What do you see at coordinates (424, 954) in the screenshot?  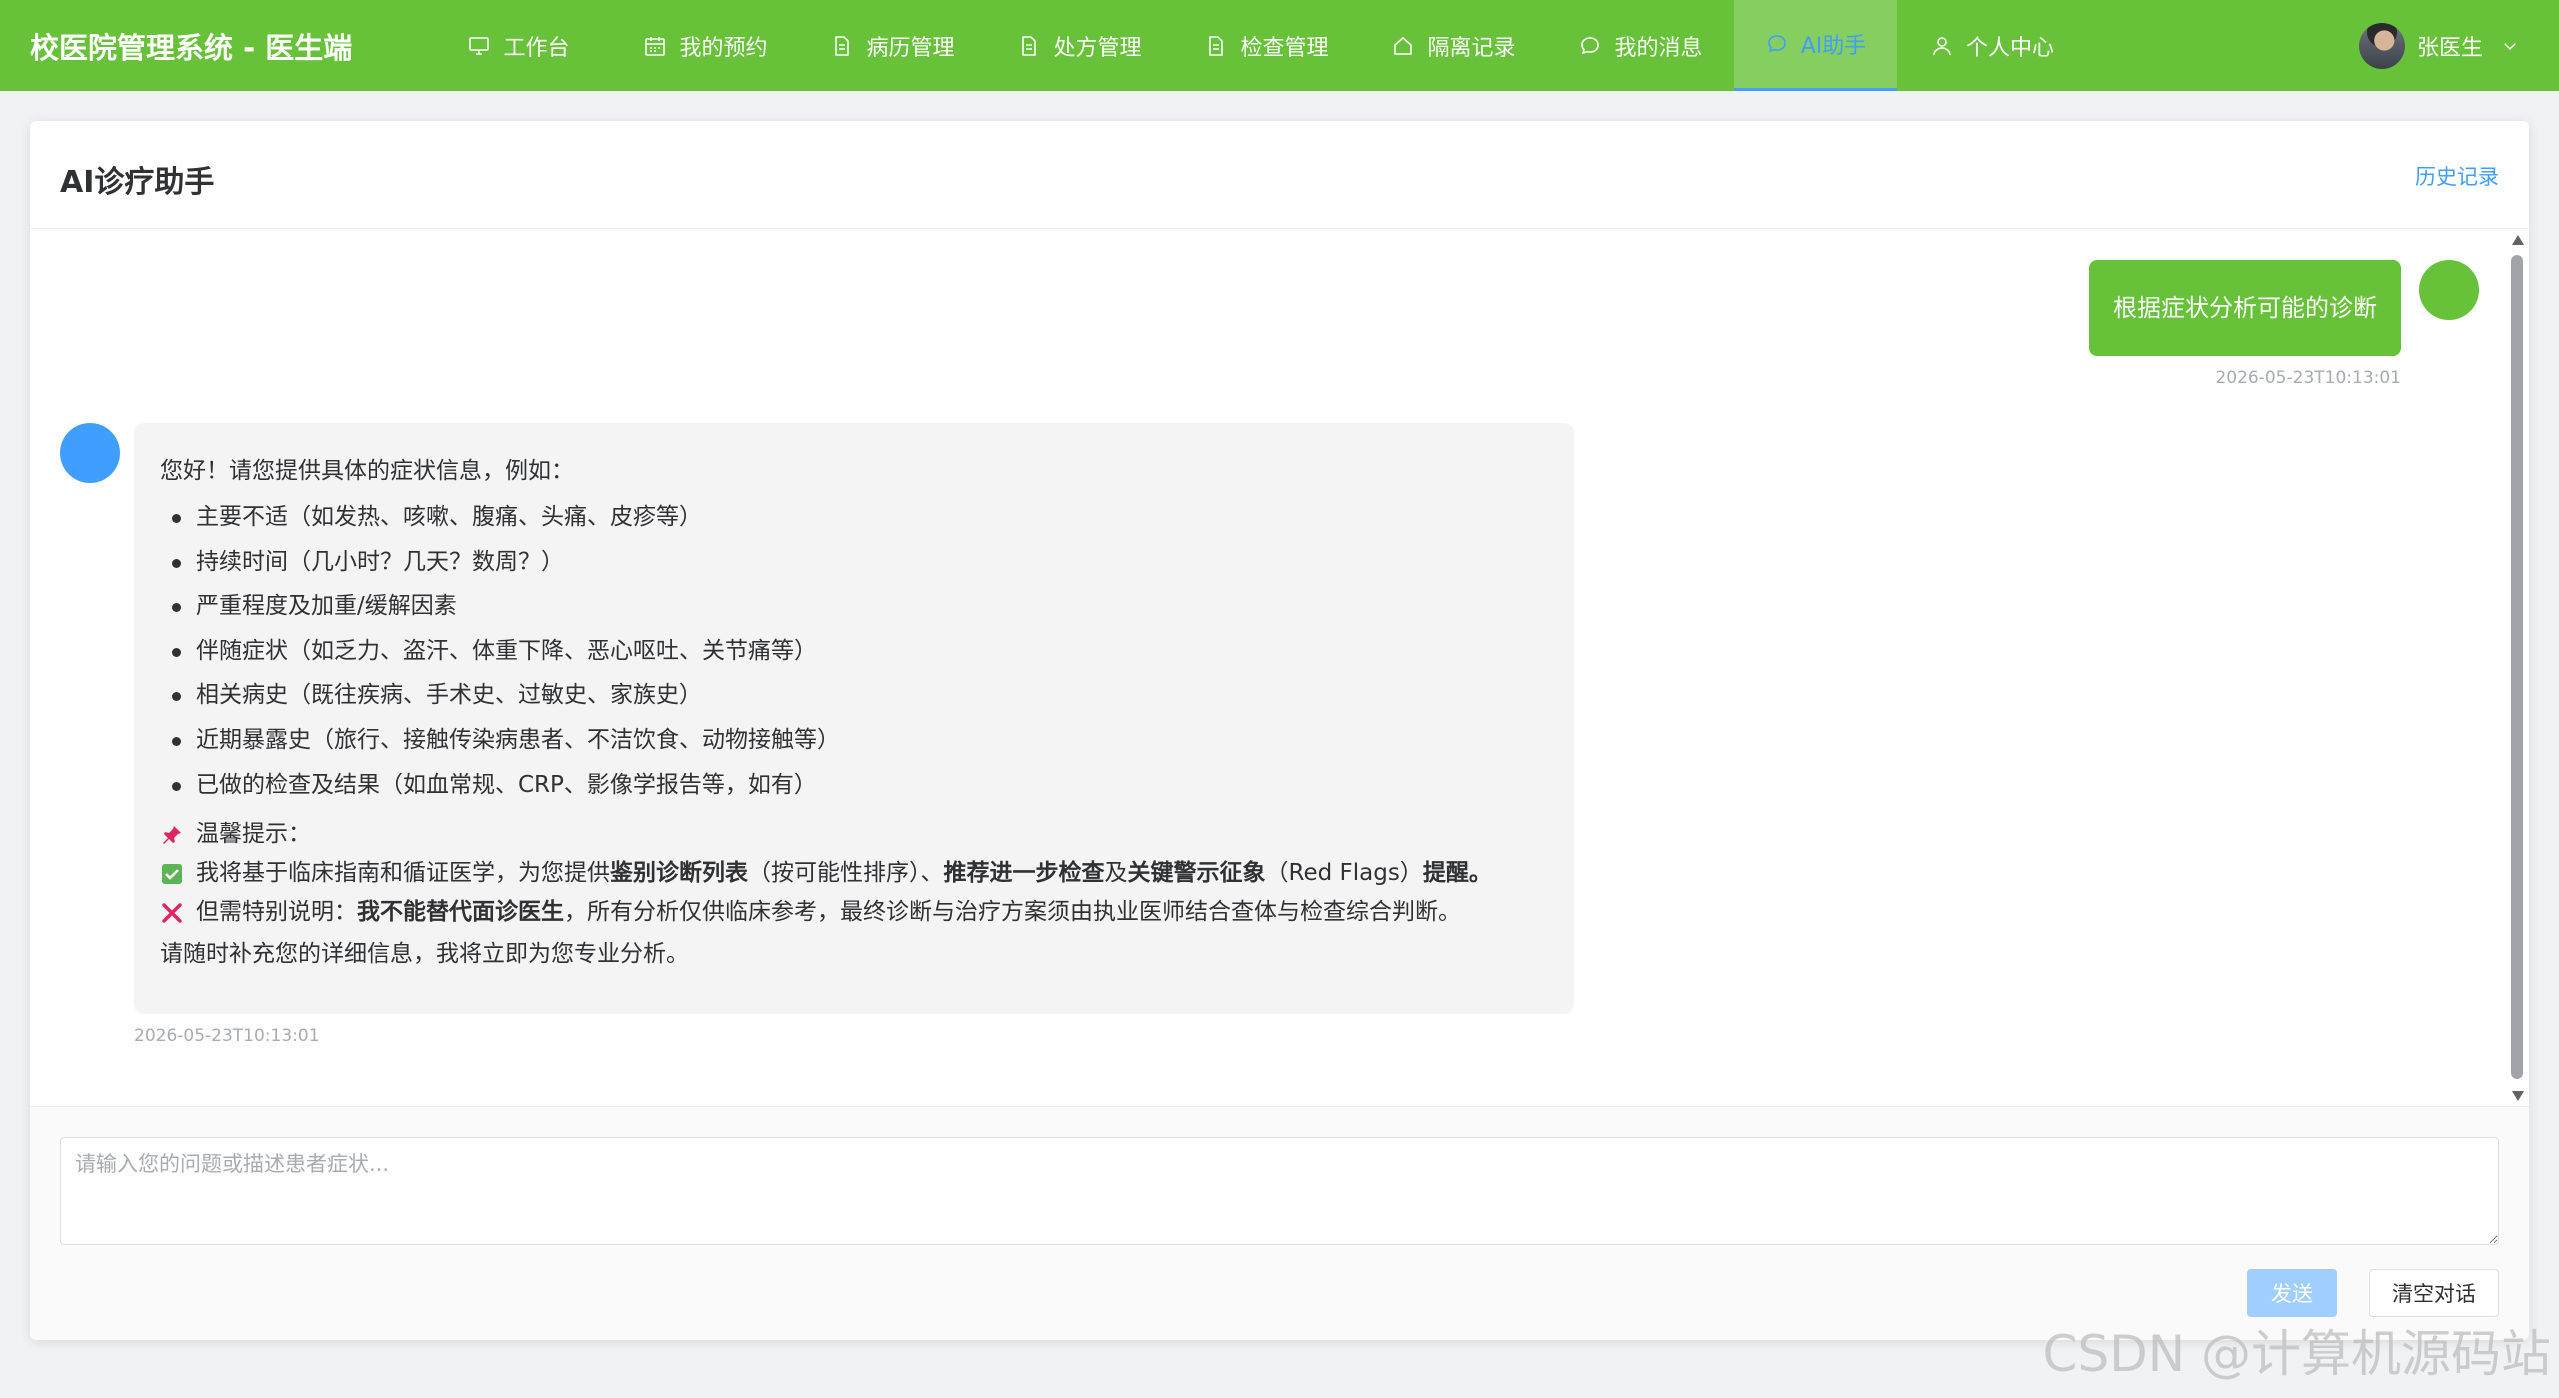 I see `ai-closing: 请随时补充您的详细信息，我将立即为您专业分析。` at bounding box center [424, 954].